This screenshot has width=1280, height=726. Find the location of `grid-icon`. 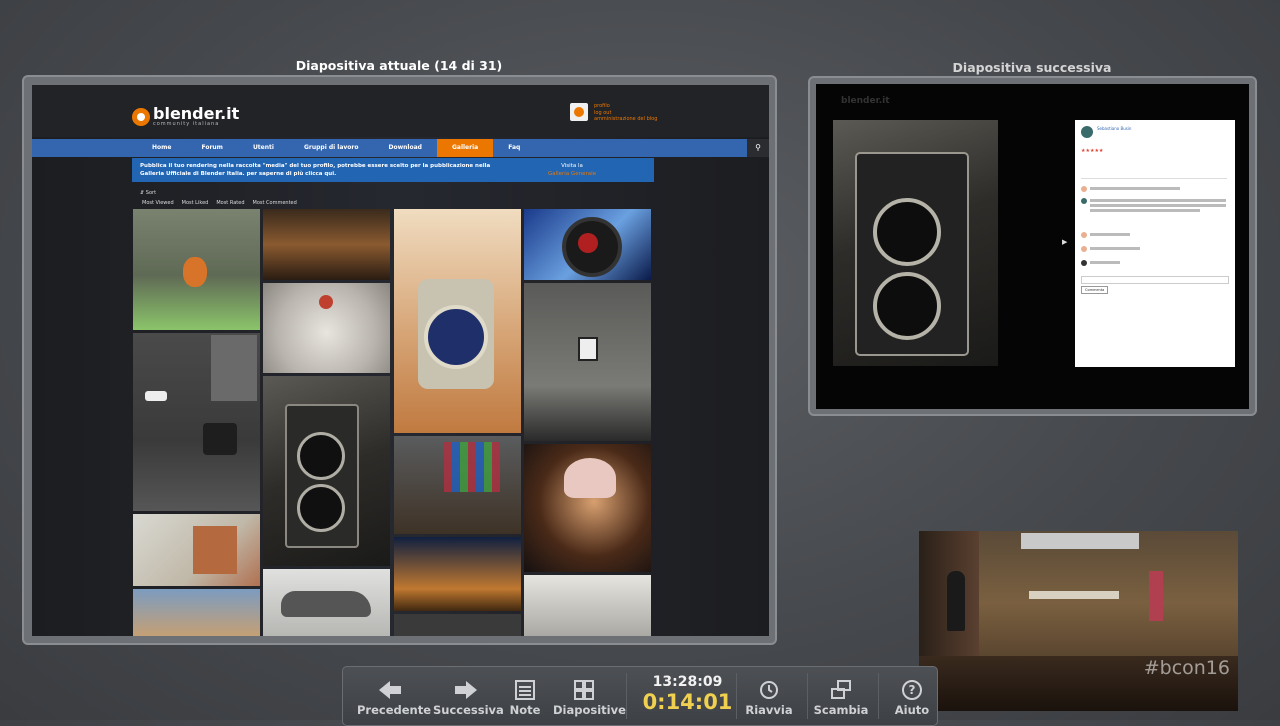

grid-icon is located at coordinates (584, 690).